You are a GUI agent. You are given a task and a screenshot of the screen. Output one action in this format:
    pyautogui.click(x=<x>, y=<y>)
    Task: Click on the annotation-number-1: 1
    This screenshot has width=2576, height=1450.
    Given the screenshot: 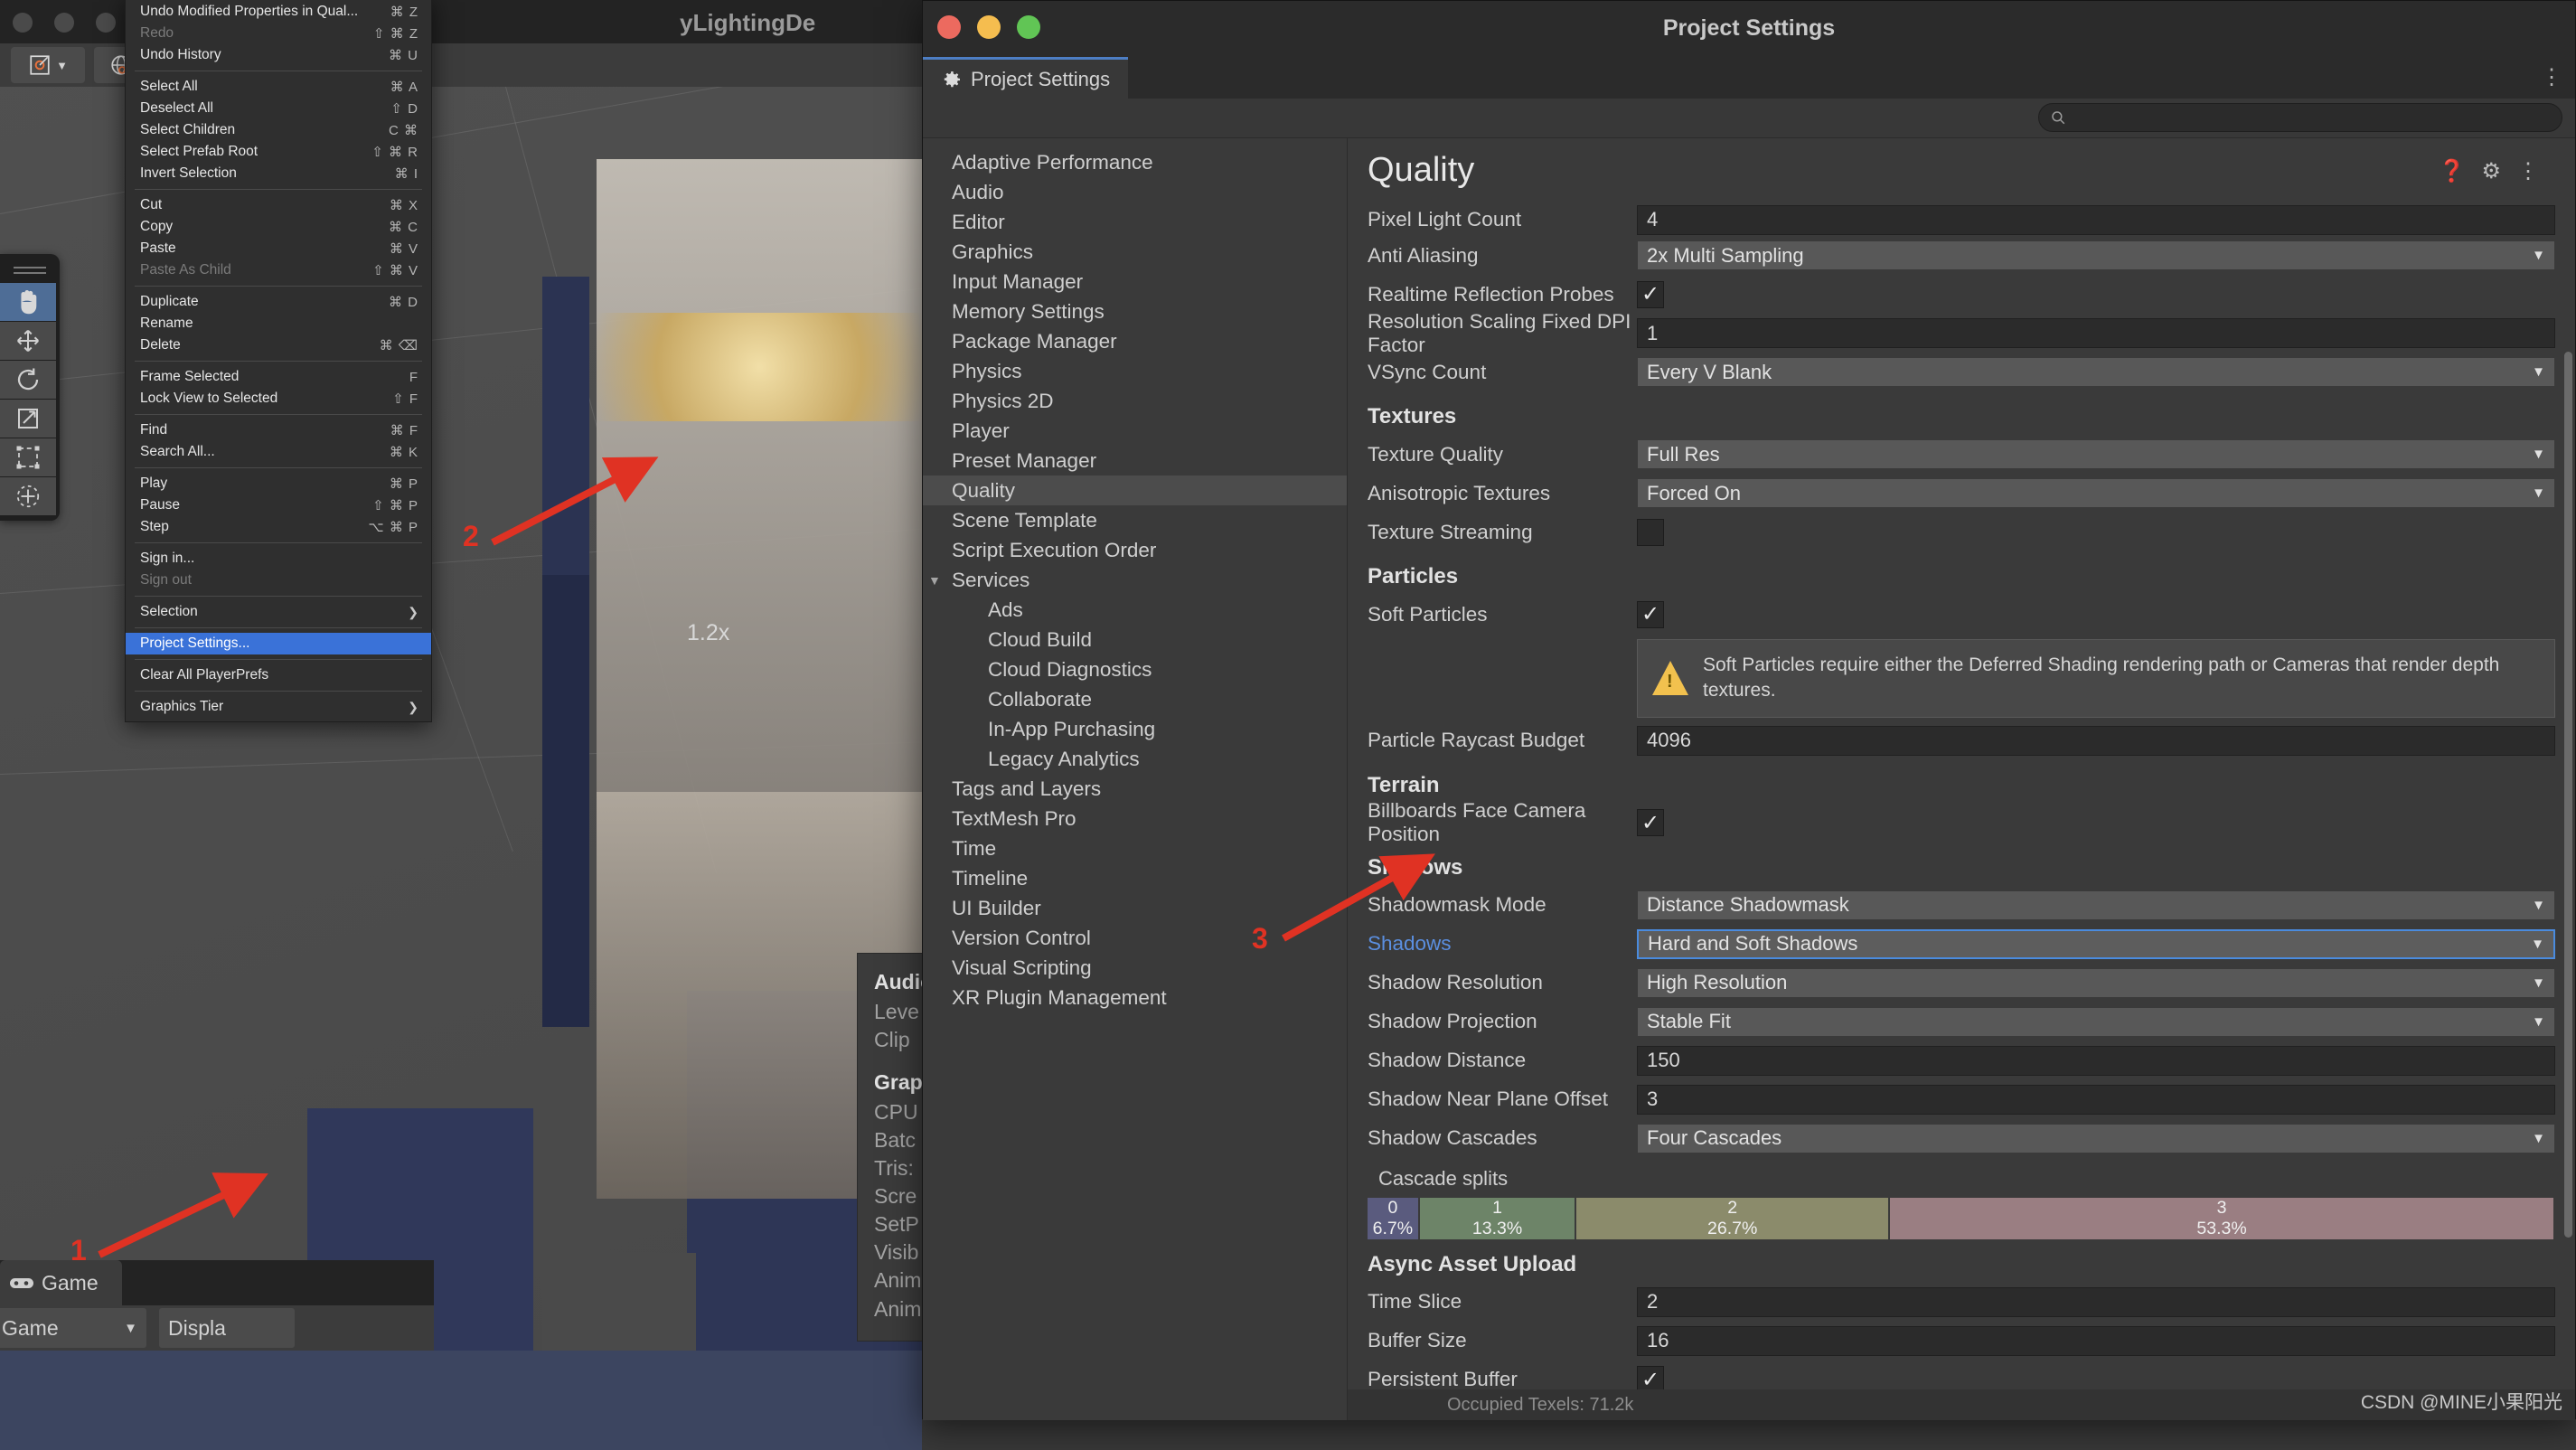 What is the action you would take?
    pyautogui.click(x=79, y=1250)
    